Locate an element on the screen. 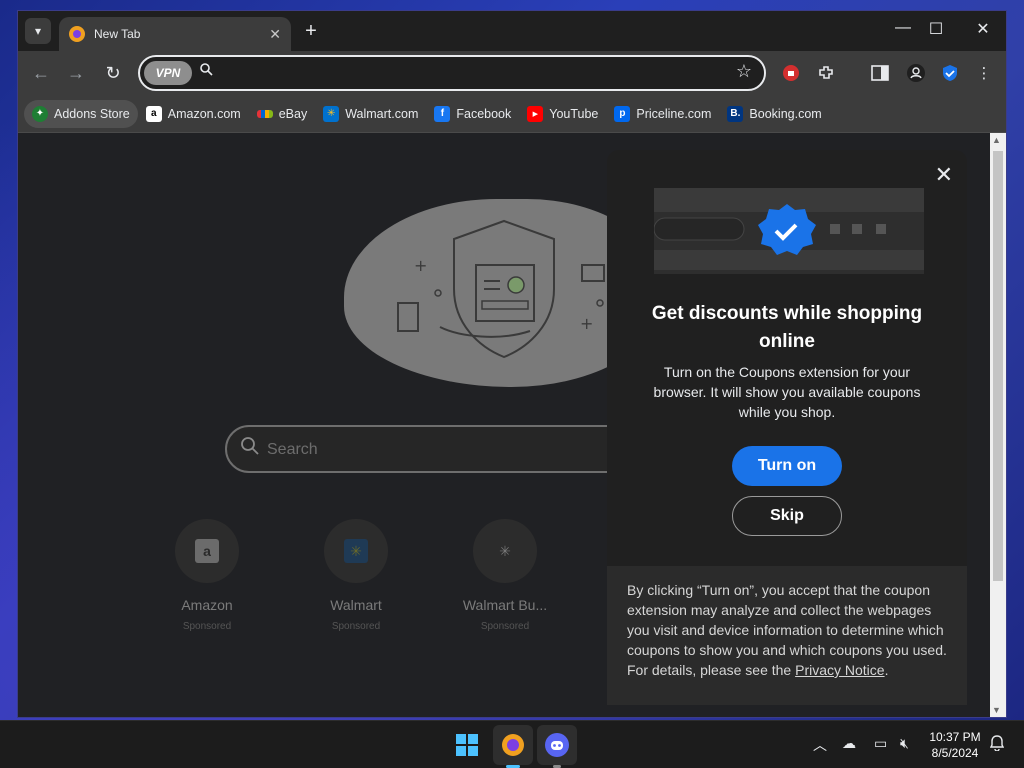 This screenshot has height=768, width=1024. tile-name: Amazon is located at coordinates (207, 605).